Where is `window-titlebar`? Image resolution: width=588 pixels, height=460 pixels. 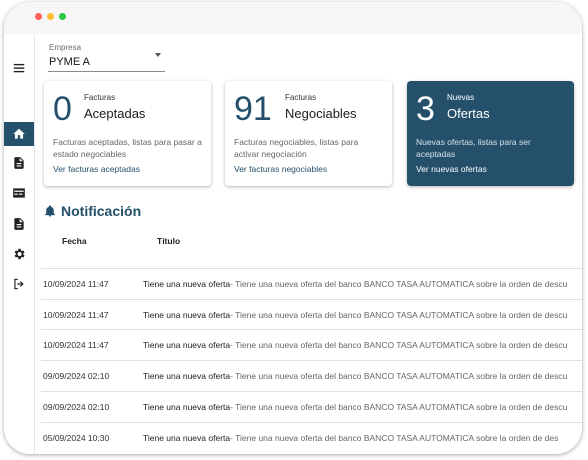 window-titlebar is located at coordinates (293, 18).